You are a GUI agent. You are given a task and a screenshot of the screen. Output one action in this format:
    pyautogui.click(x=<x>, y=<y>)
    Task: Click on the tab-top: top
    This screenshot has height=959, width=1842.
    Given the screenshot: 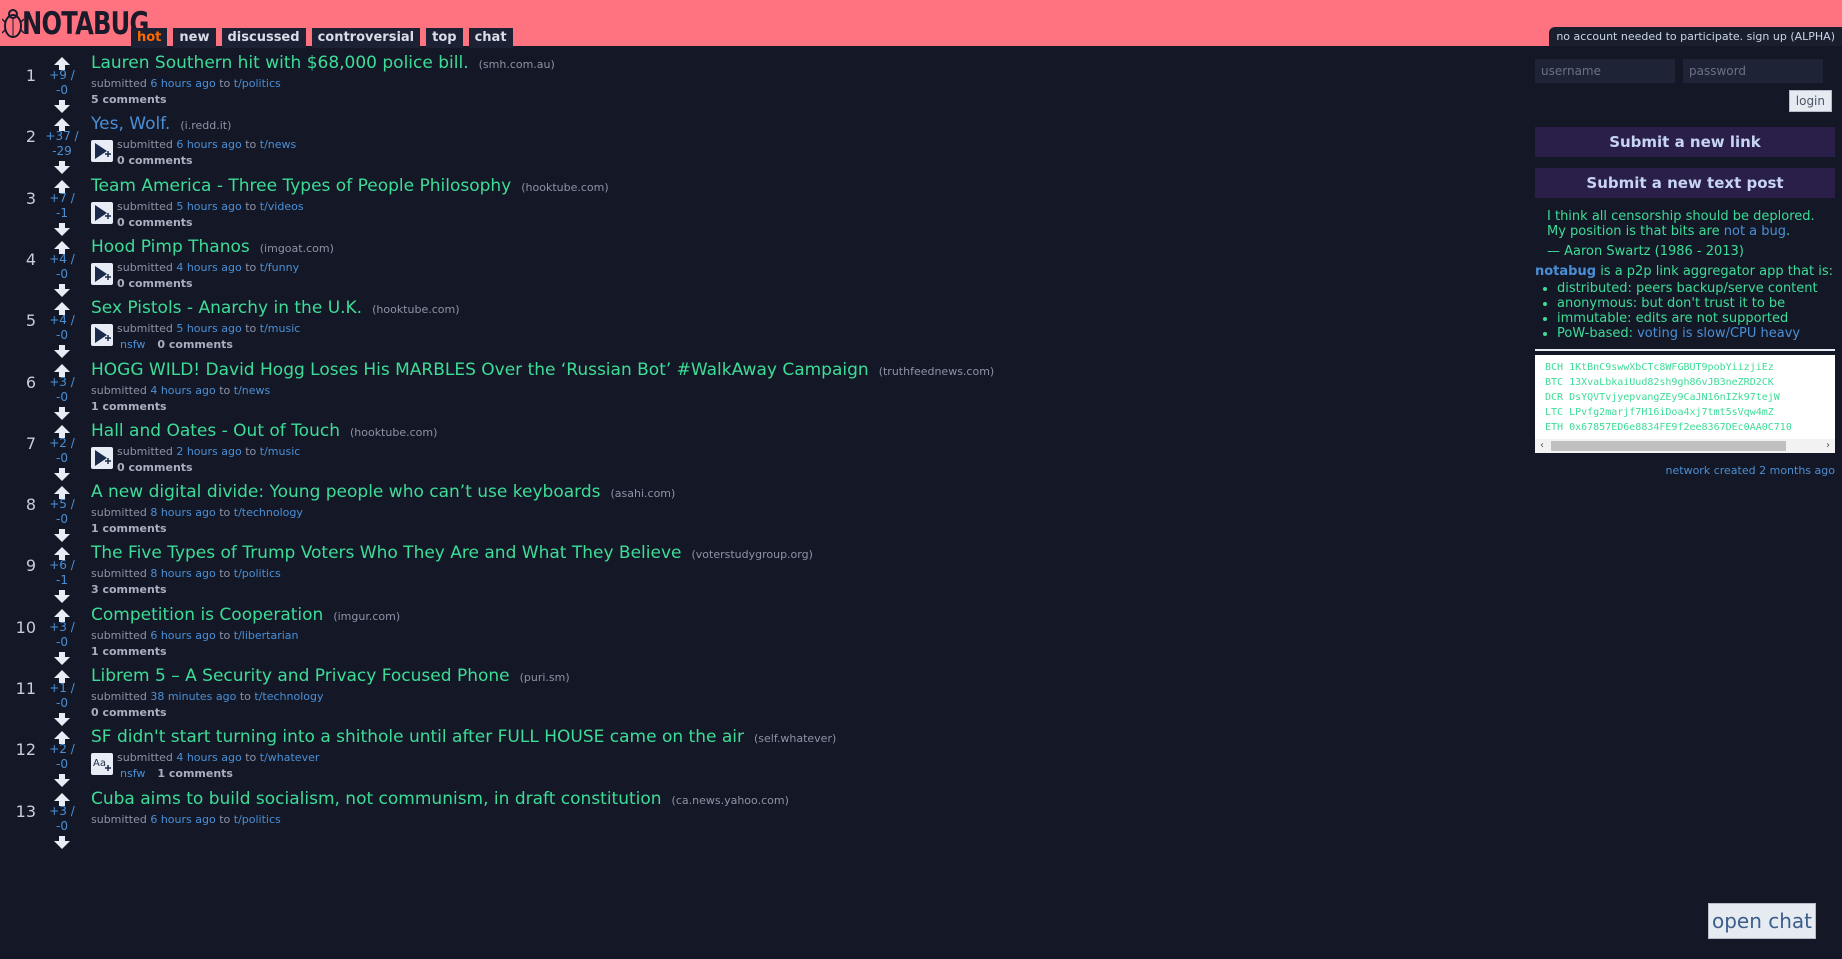 What is the action you would take?
    pyautogui.click(x=444, y=38)
    